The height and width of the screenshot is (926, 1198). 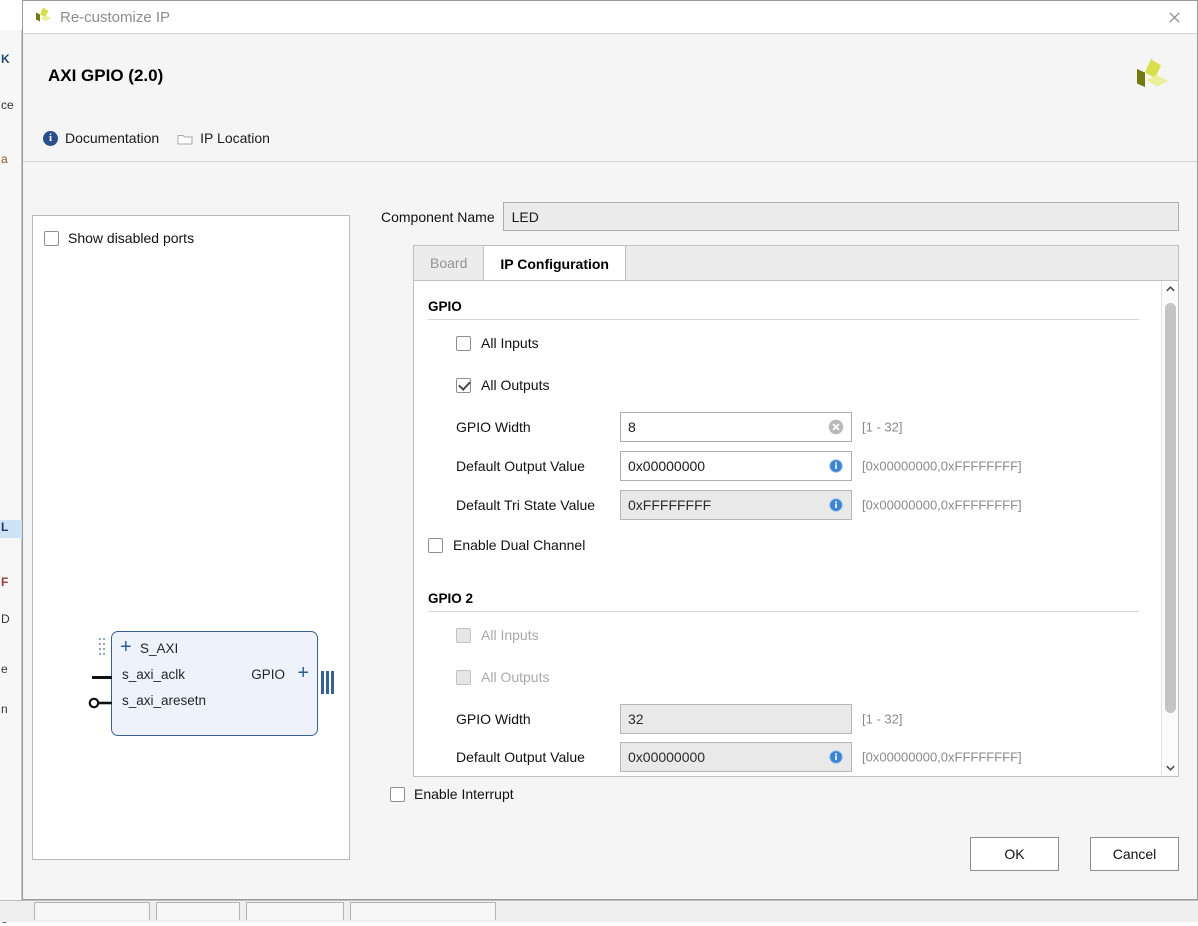 What do you see at coordinates (1151, 78) in the screenshot?
I see `vivado-brand-logo-icon` at bounding box center [1151, 78].